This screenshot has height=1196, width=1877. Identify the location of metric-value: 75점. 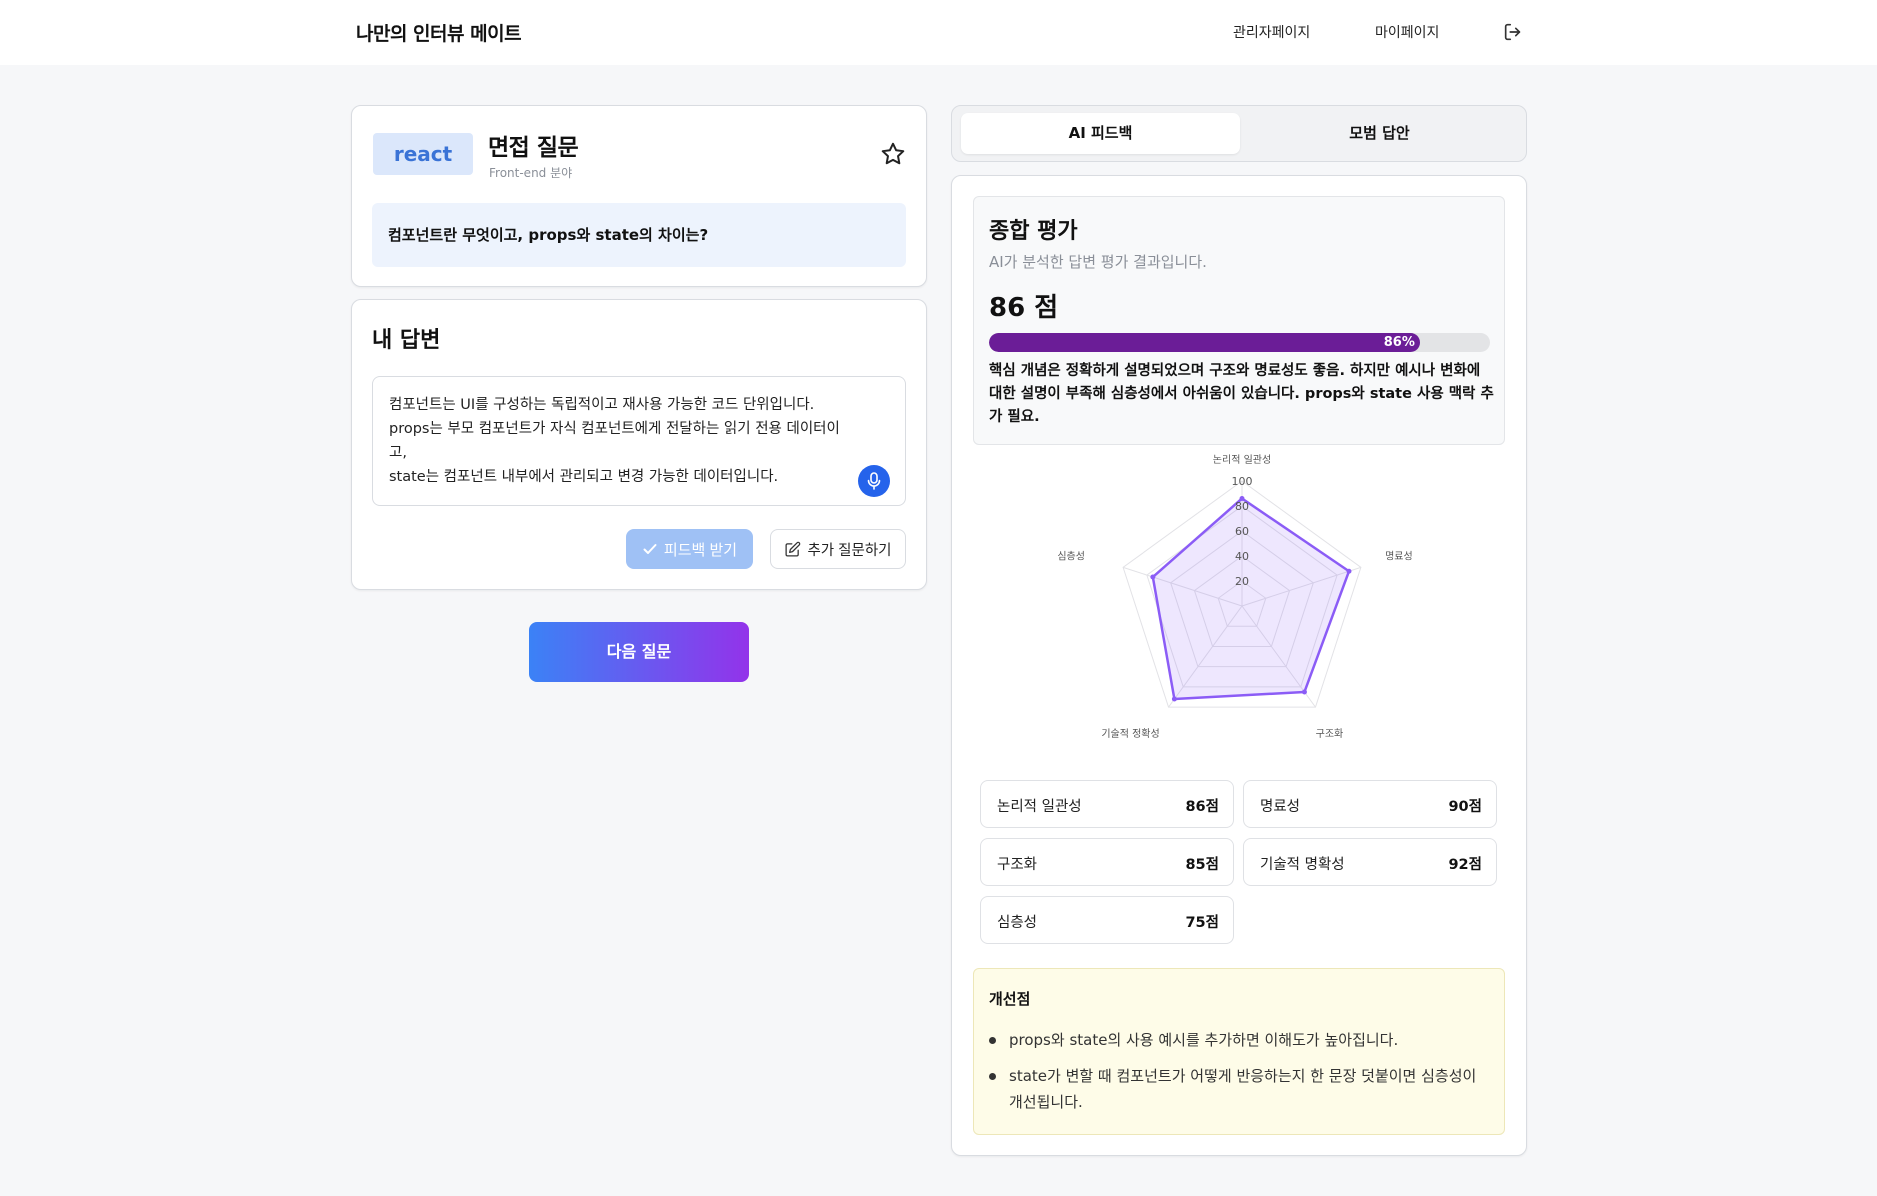
(1202, 923).